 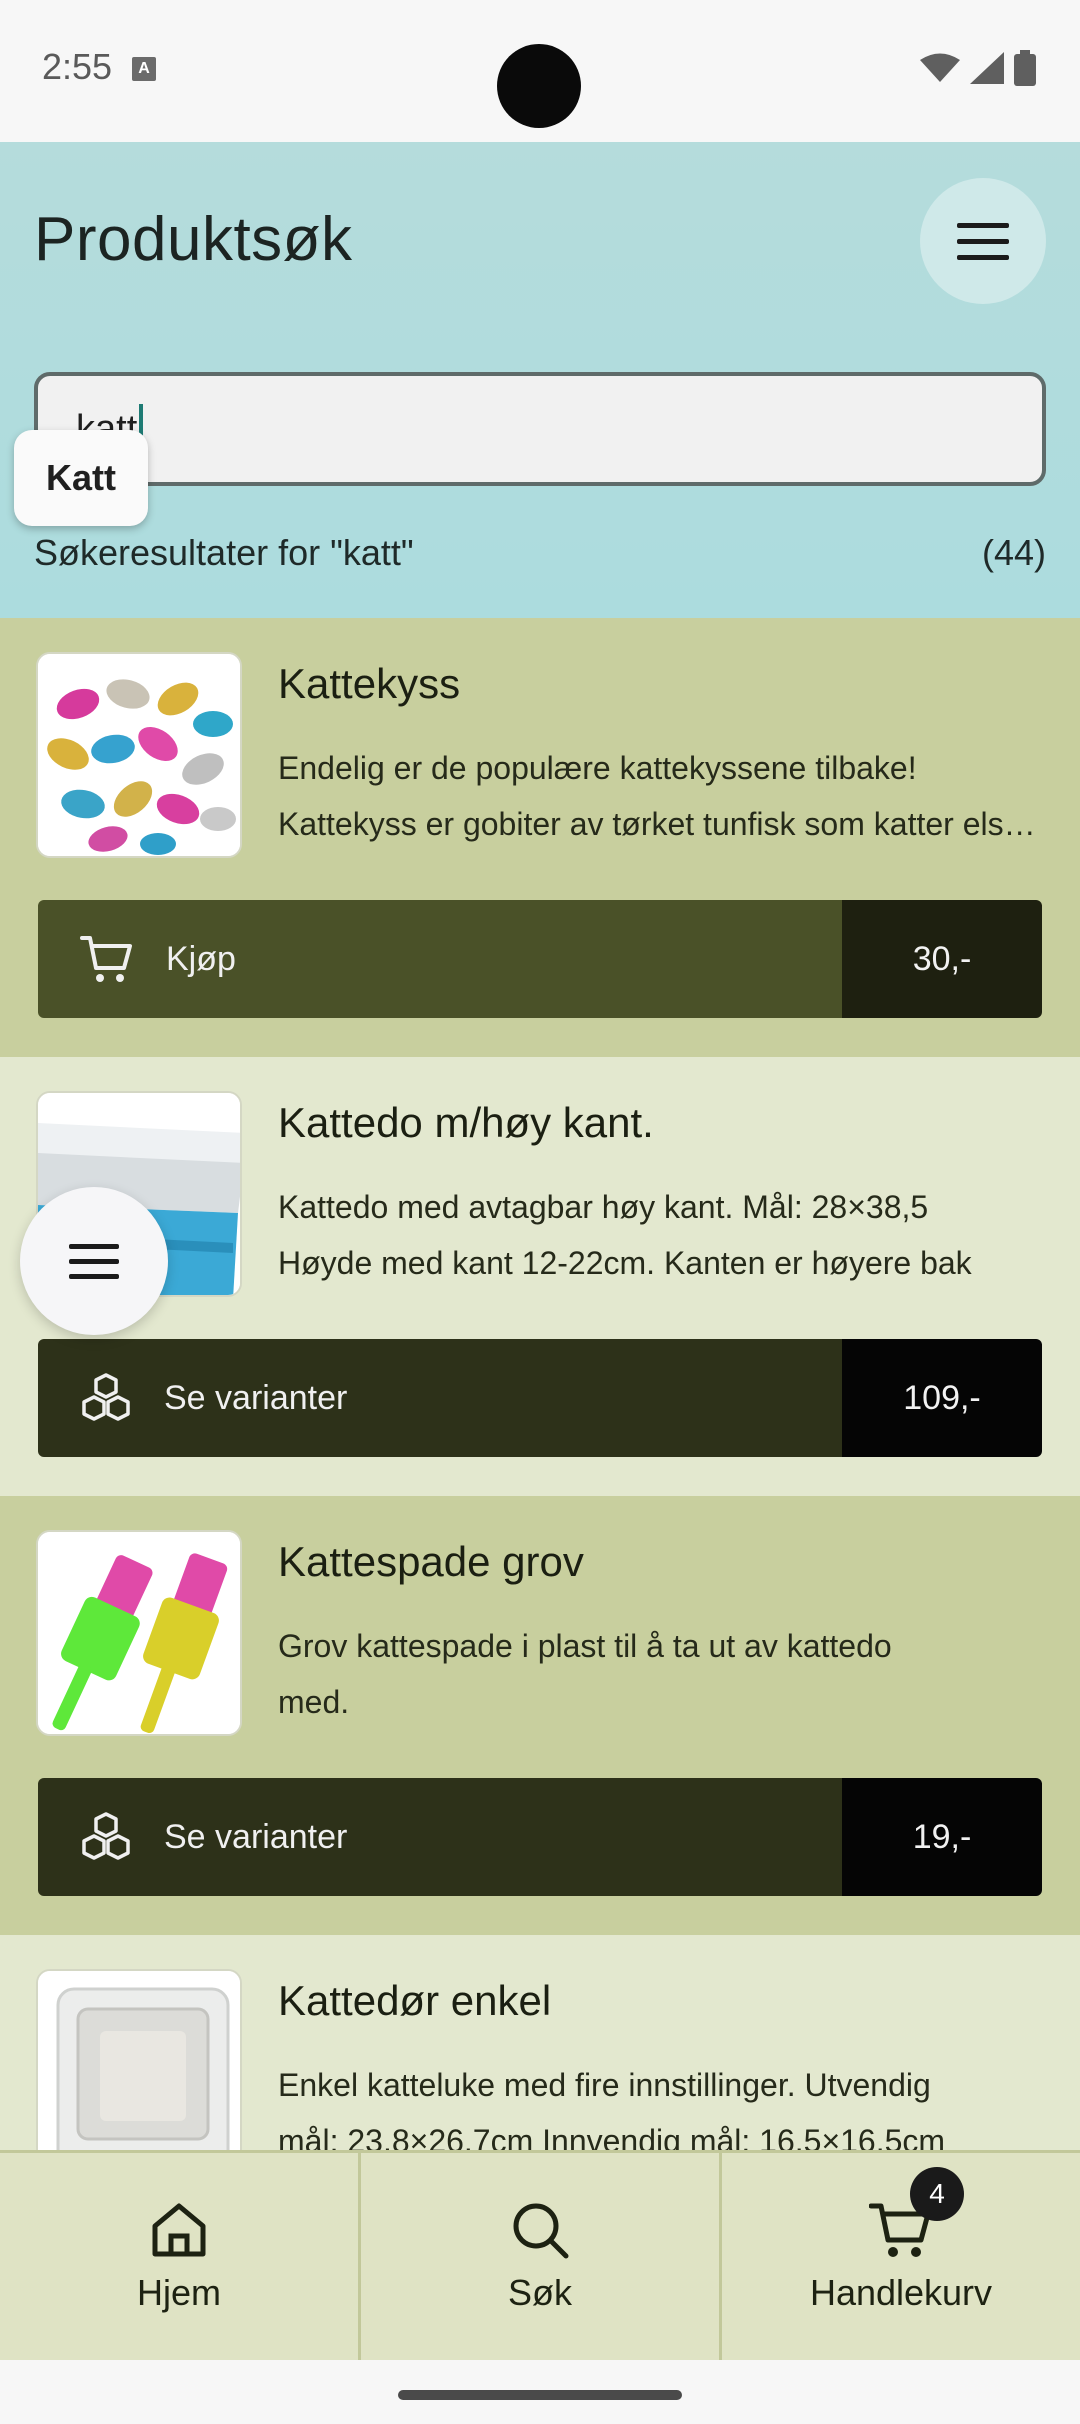 I want to click on nav-home: Hjem, so click(x=180, y=2256).